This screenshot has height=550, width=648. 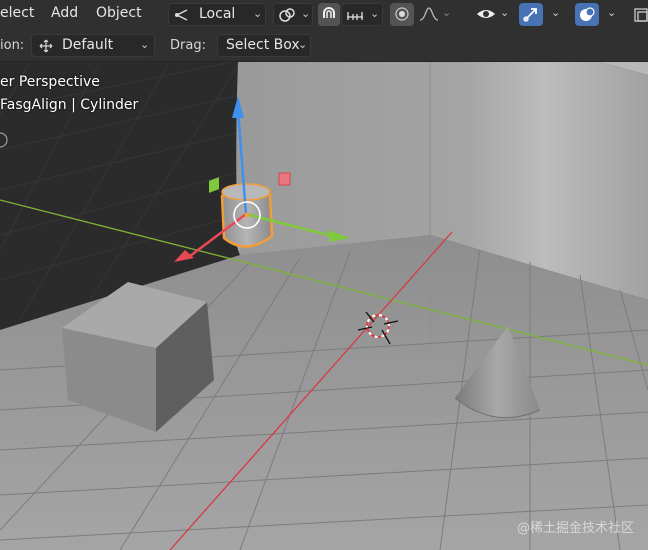 I want to click on snap-toggle, so click(x=329, y=14).